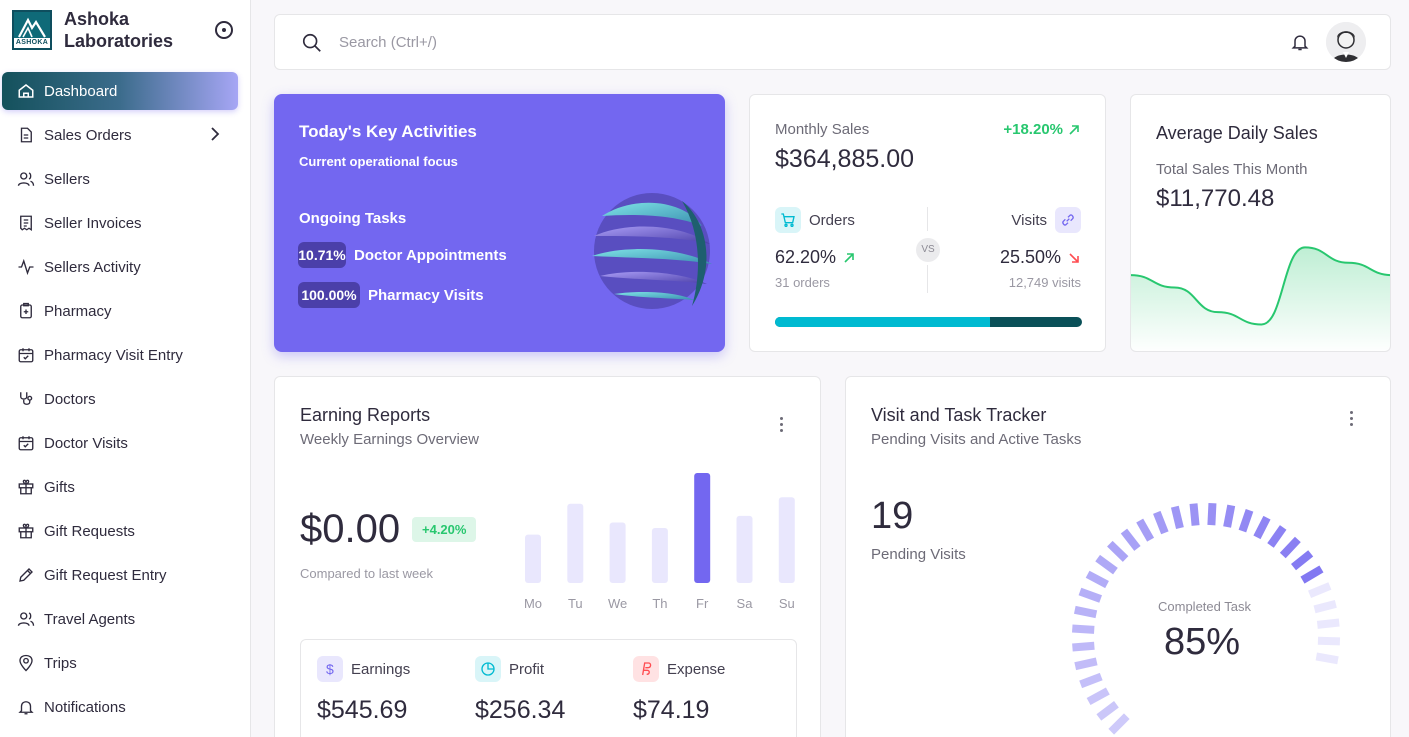  I want to click on stat-label: Profit, so click(527, 669).